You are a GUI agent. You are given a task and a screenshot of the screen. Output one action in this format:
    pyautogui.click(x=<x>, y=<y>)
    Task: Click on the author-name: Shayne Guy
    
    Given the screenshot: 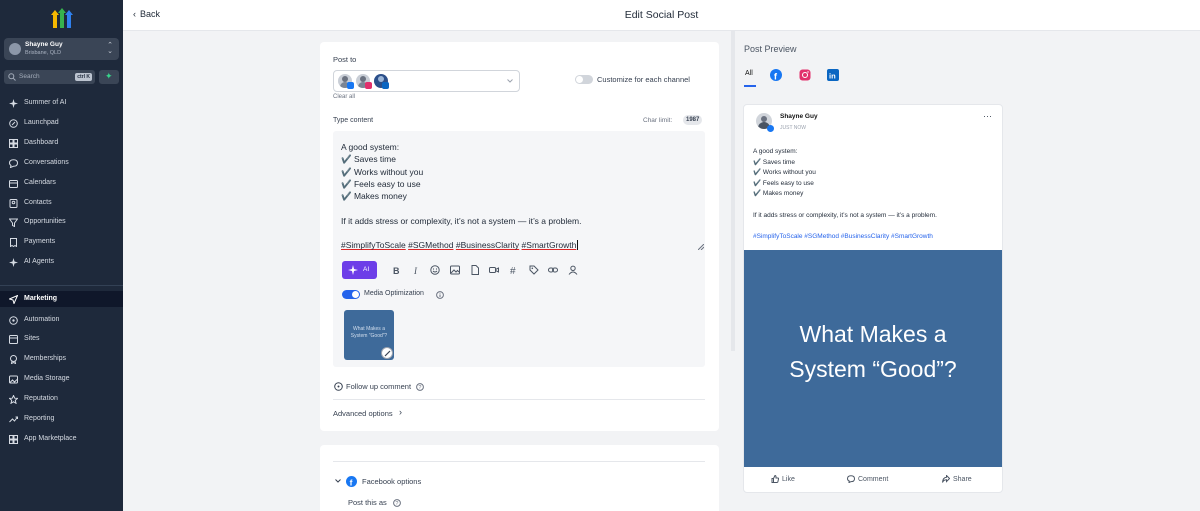 What is the action you would take?
    pyautogui.click(x=799, y=116)
    